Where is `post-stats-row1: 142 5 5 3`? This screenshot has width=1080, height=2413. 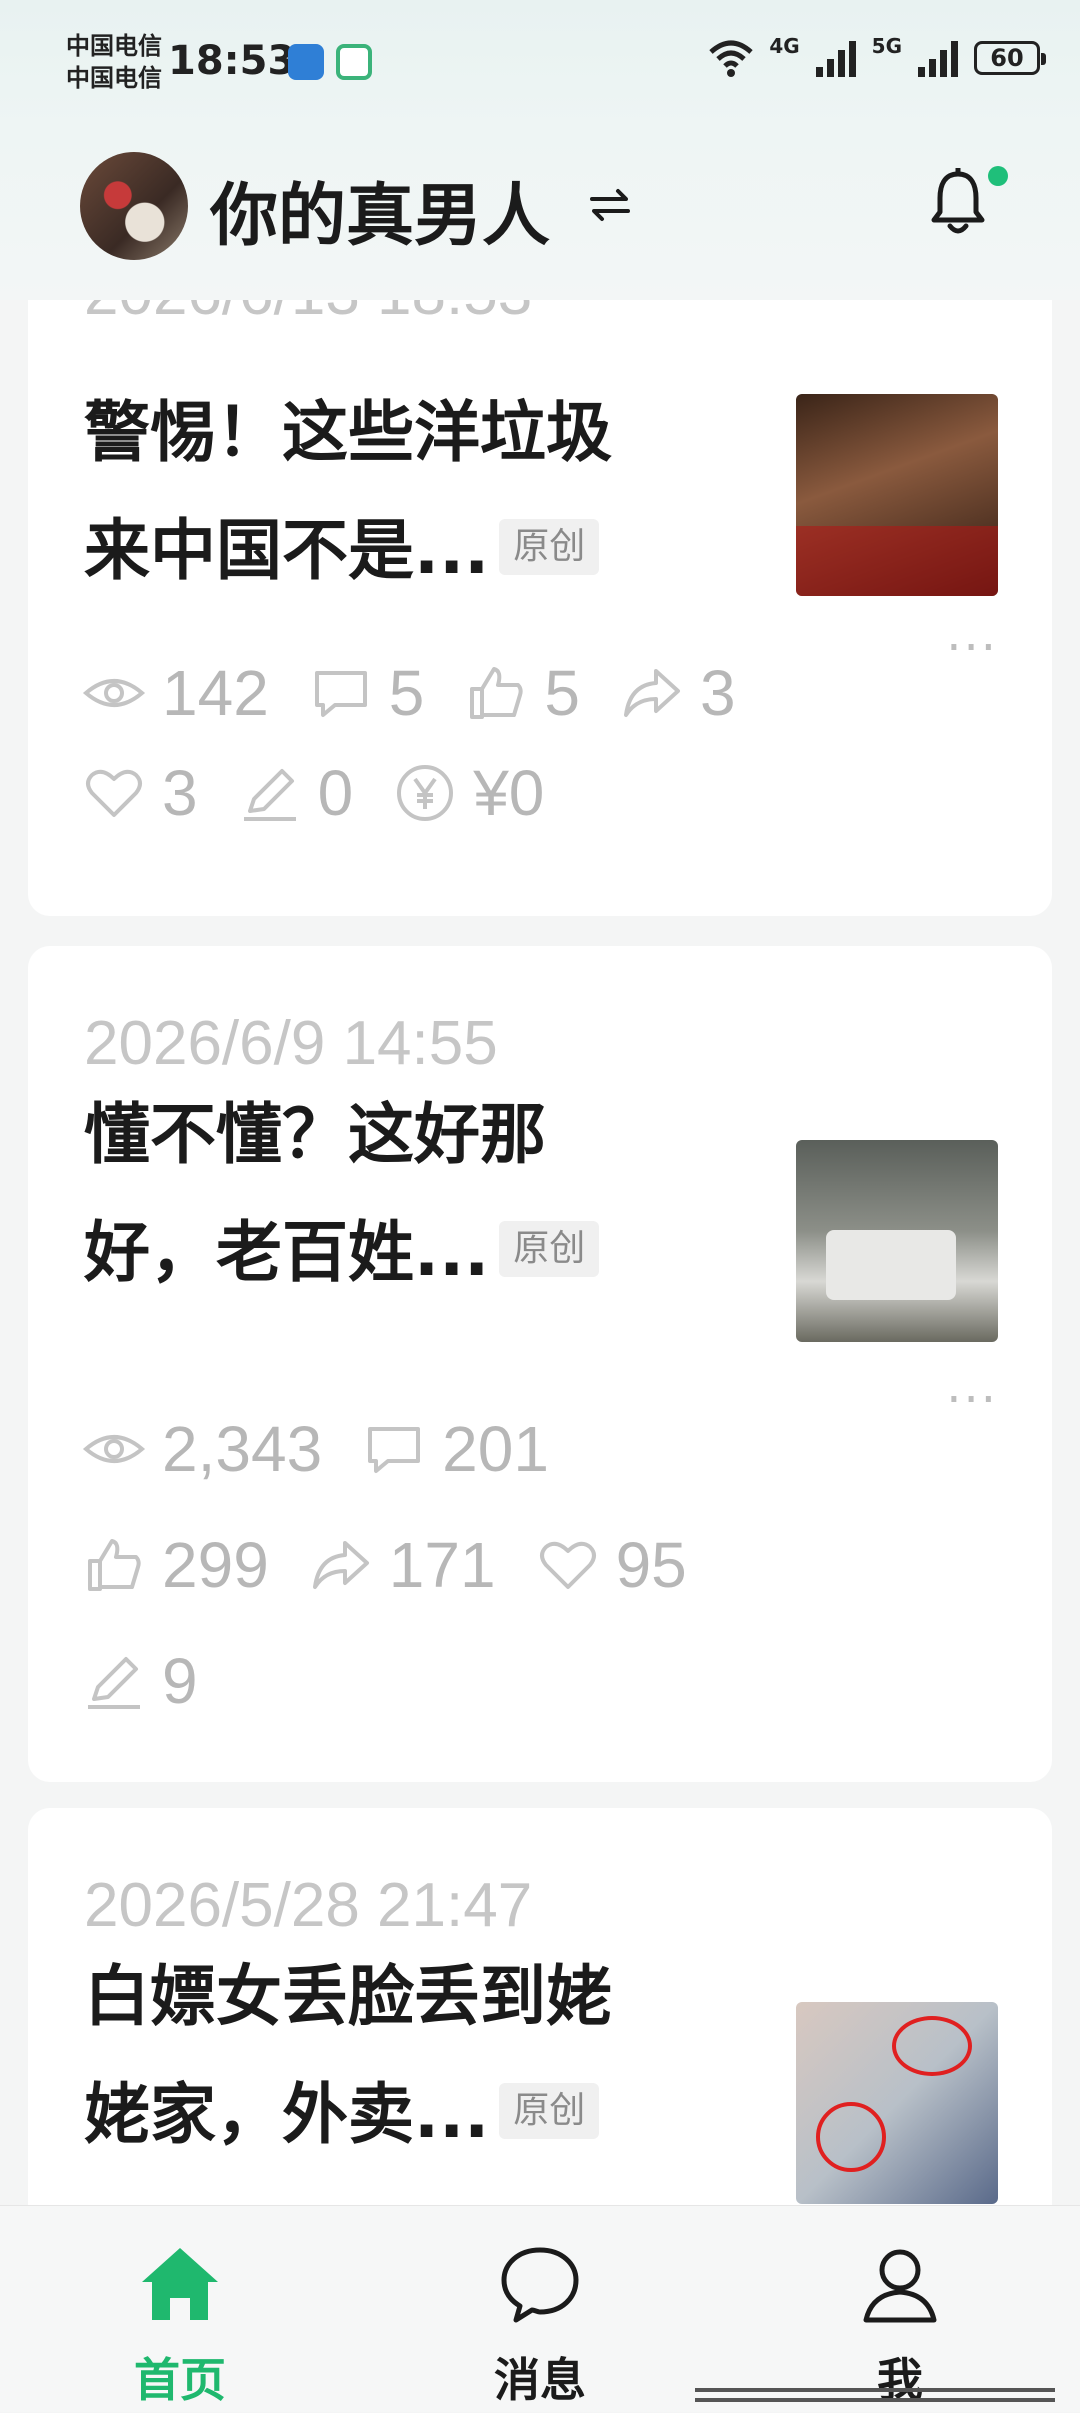 post-stats-row1: 142 5 5 3 is located at coordinates (429, 693).